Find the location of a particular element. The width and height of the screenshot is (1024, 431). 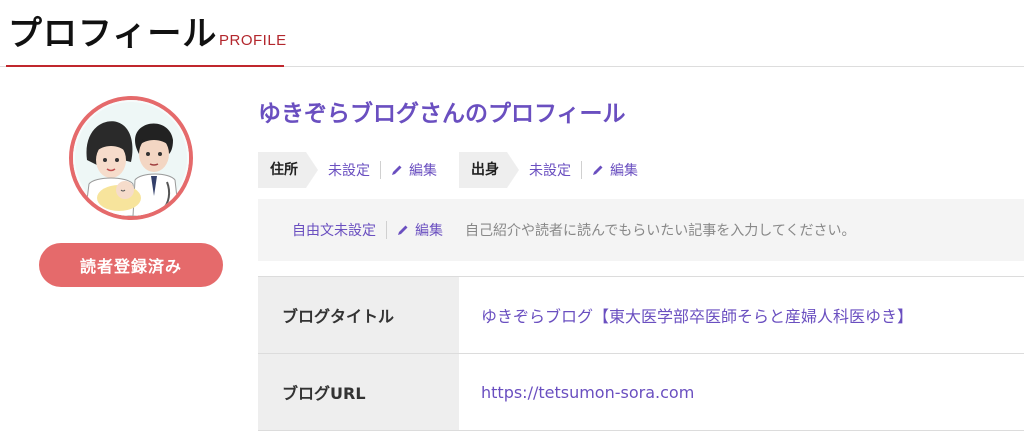

address-edit-link: 編集 is located at coordinates (414, 170).